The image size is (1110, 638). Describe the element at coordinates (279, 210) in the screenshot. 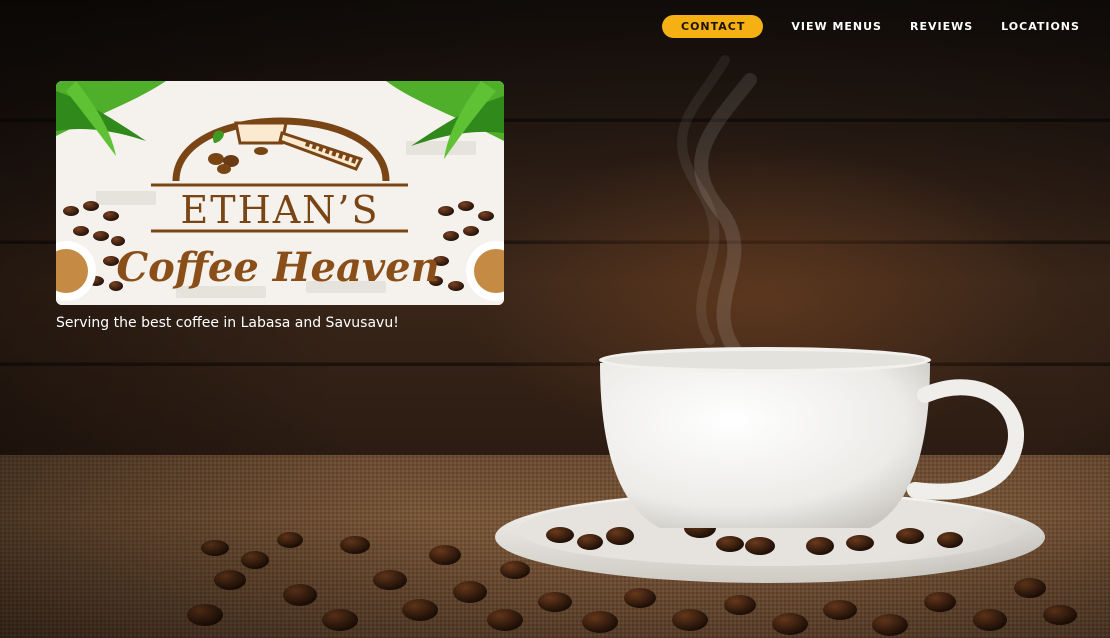

I see `logo-name-line1: ETHAN’S` at that location.